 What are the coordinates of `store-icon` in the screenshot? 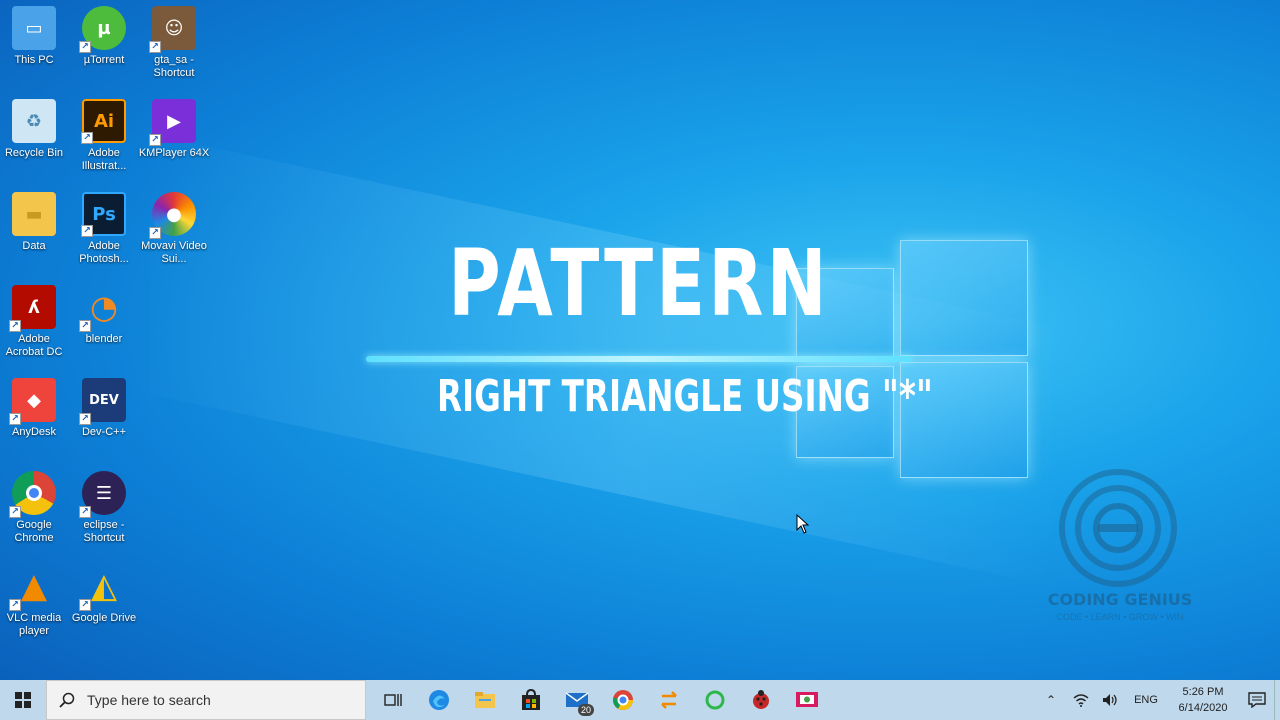 It's located at (531, 699).